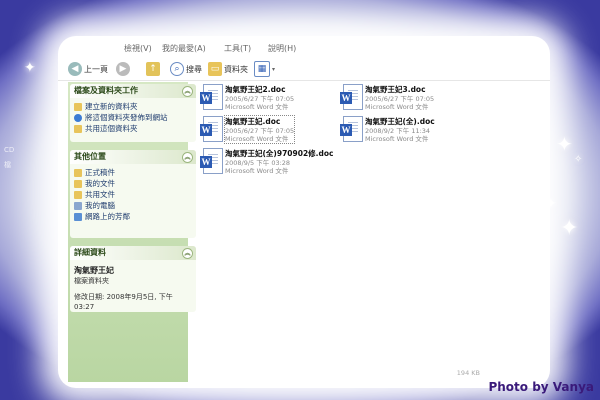 Image resolution: width=600 pixels, height=400 pixels. I want to click on search-button: ⌕ 搜尋, so click(186, 69).